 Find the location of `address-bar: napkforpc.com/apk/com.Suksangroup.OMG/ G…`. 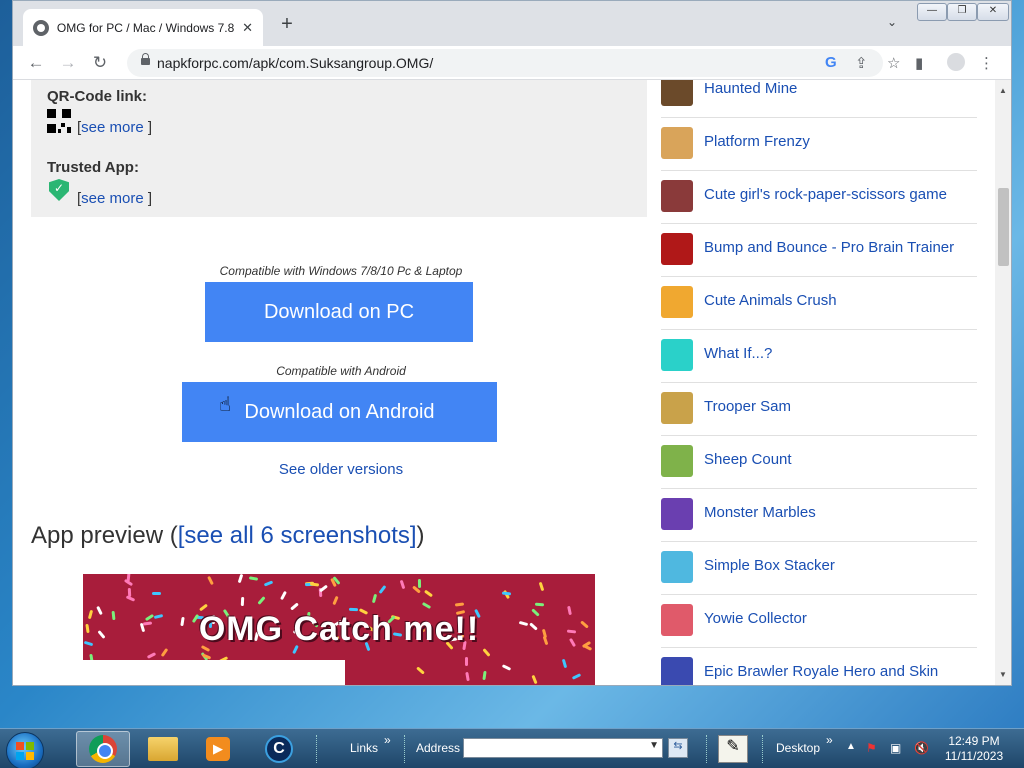

address-bar: napkforpc.com/apk/com.Suksangroup.OMG/ G… is located at coordinates (513, 63).